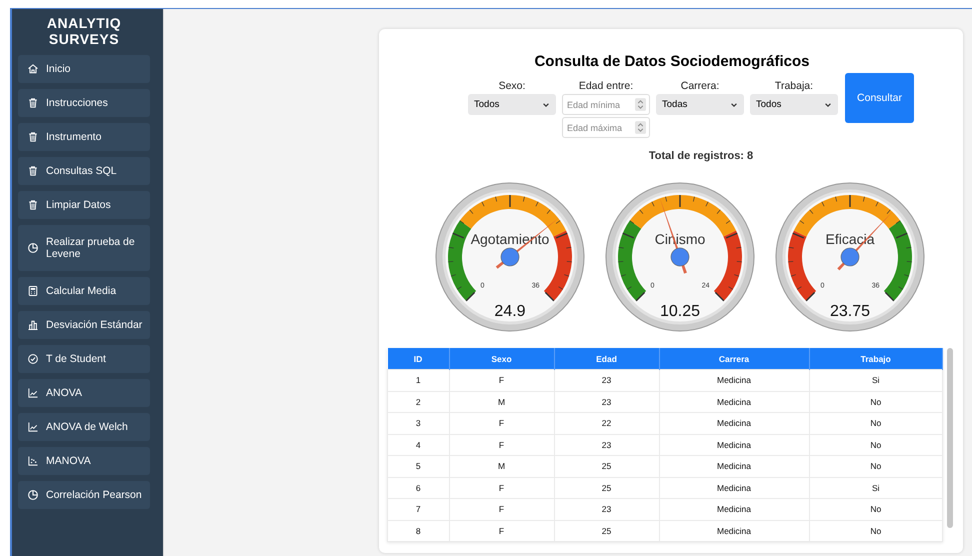 The image size is (972, 556). I want to click on record-total: Total de registros: 8, so click(701, 156).